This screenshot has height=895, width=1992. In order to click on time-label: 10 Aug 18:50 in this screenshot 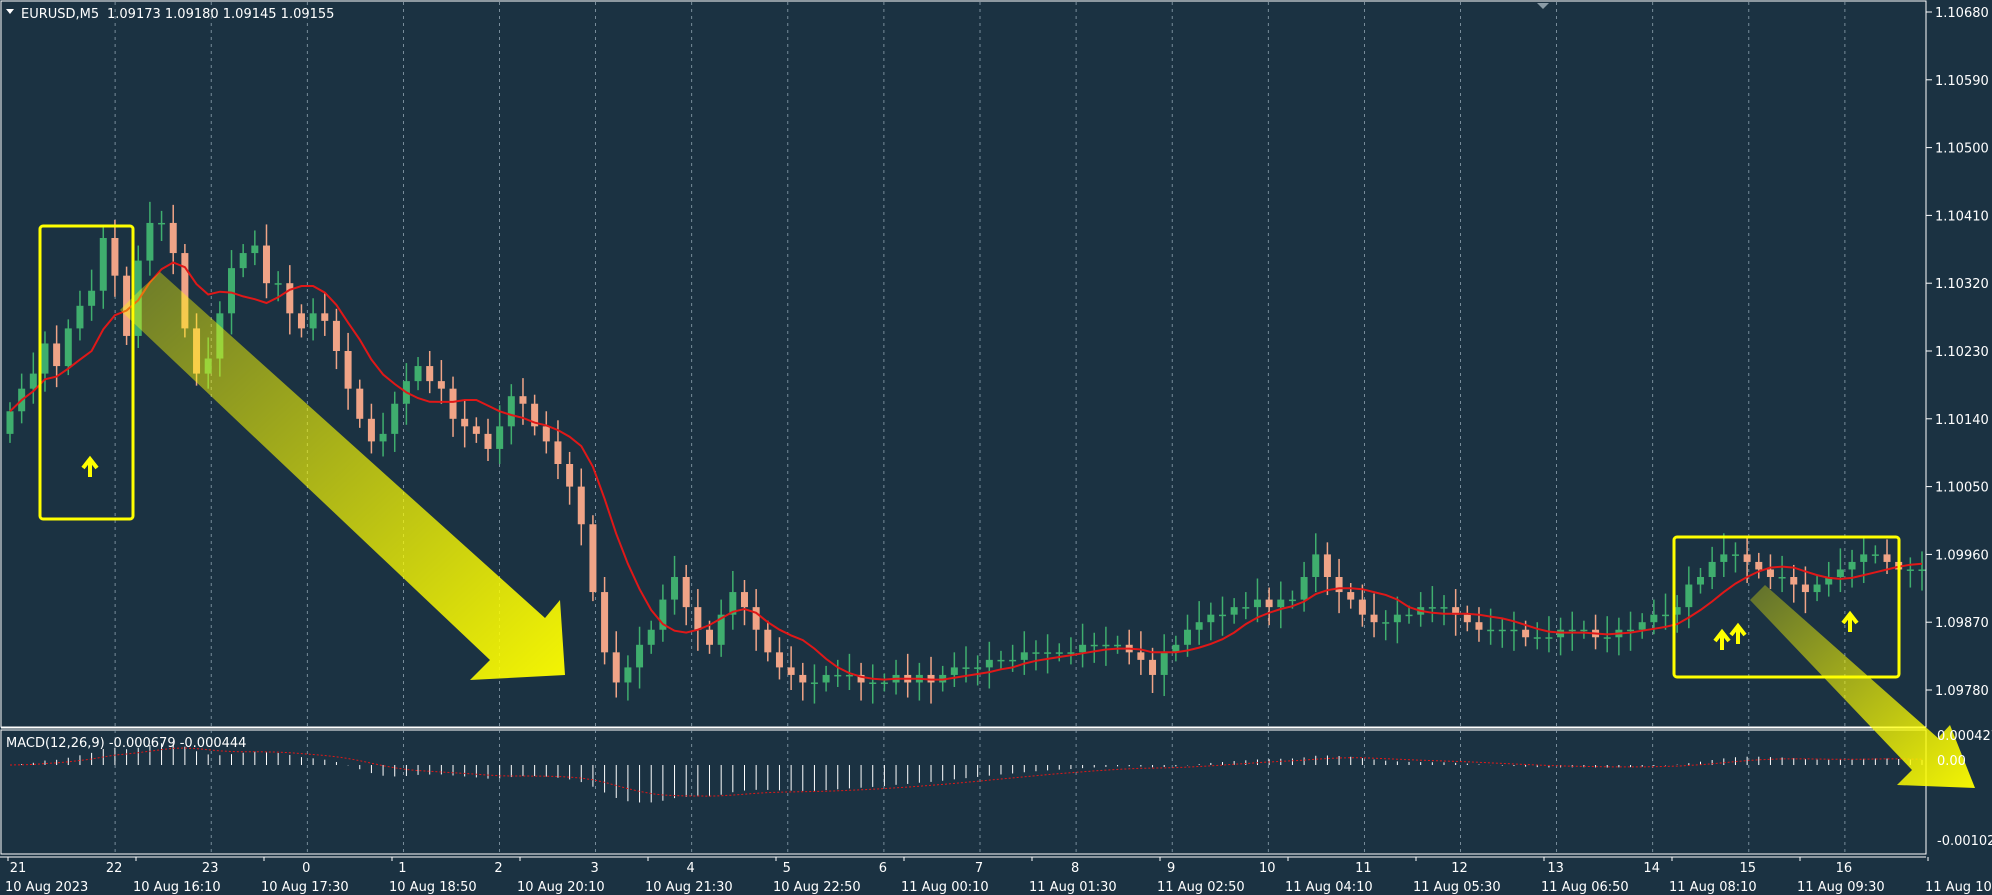, I will do `click(433, 887)`.